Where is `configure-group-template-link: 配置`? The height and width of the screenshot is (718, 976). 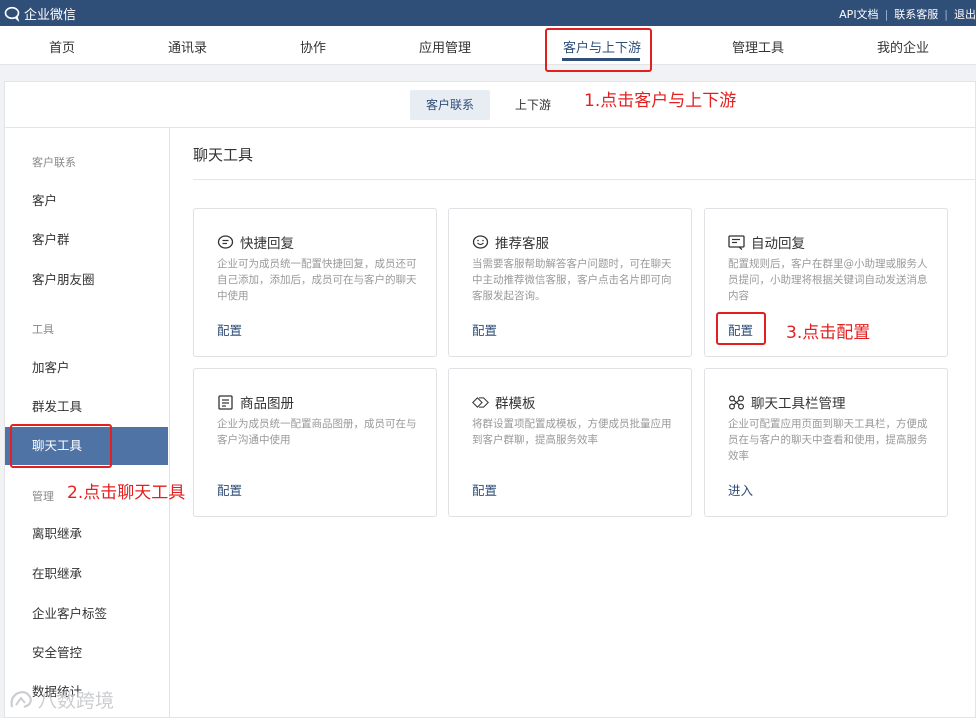
configure-group-template-link: 配置 is located at coordinates (484, 489).